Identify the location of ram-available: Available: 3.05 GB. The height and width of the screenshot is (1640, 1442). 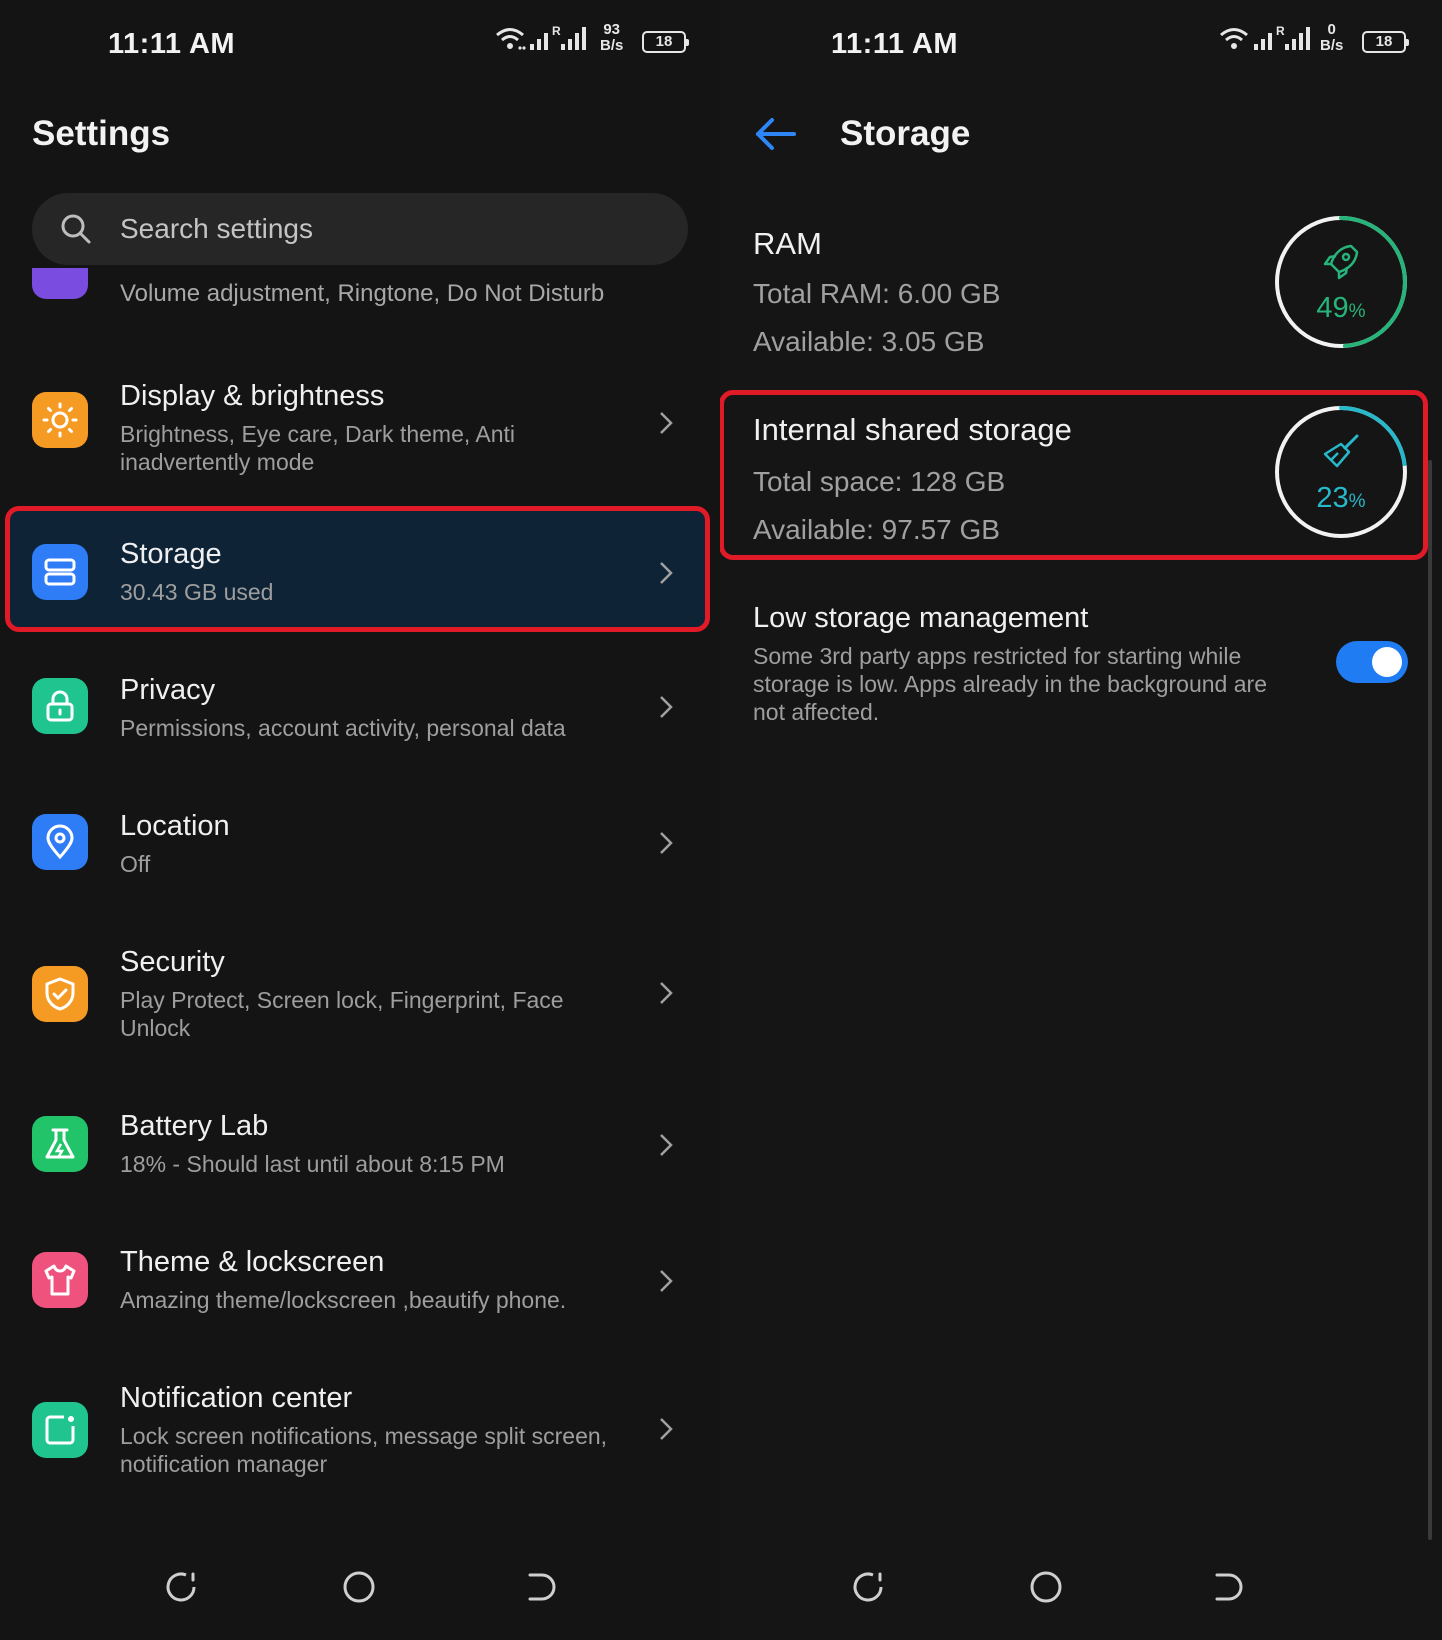
(869, 341).